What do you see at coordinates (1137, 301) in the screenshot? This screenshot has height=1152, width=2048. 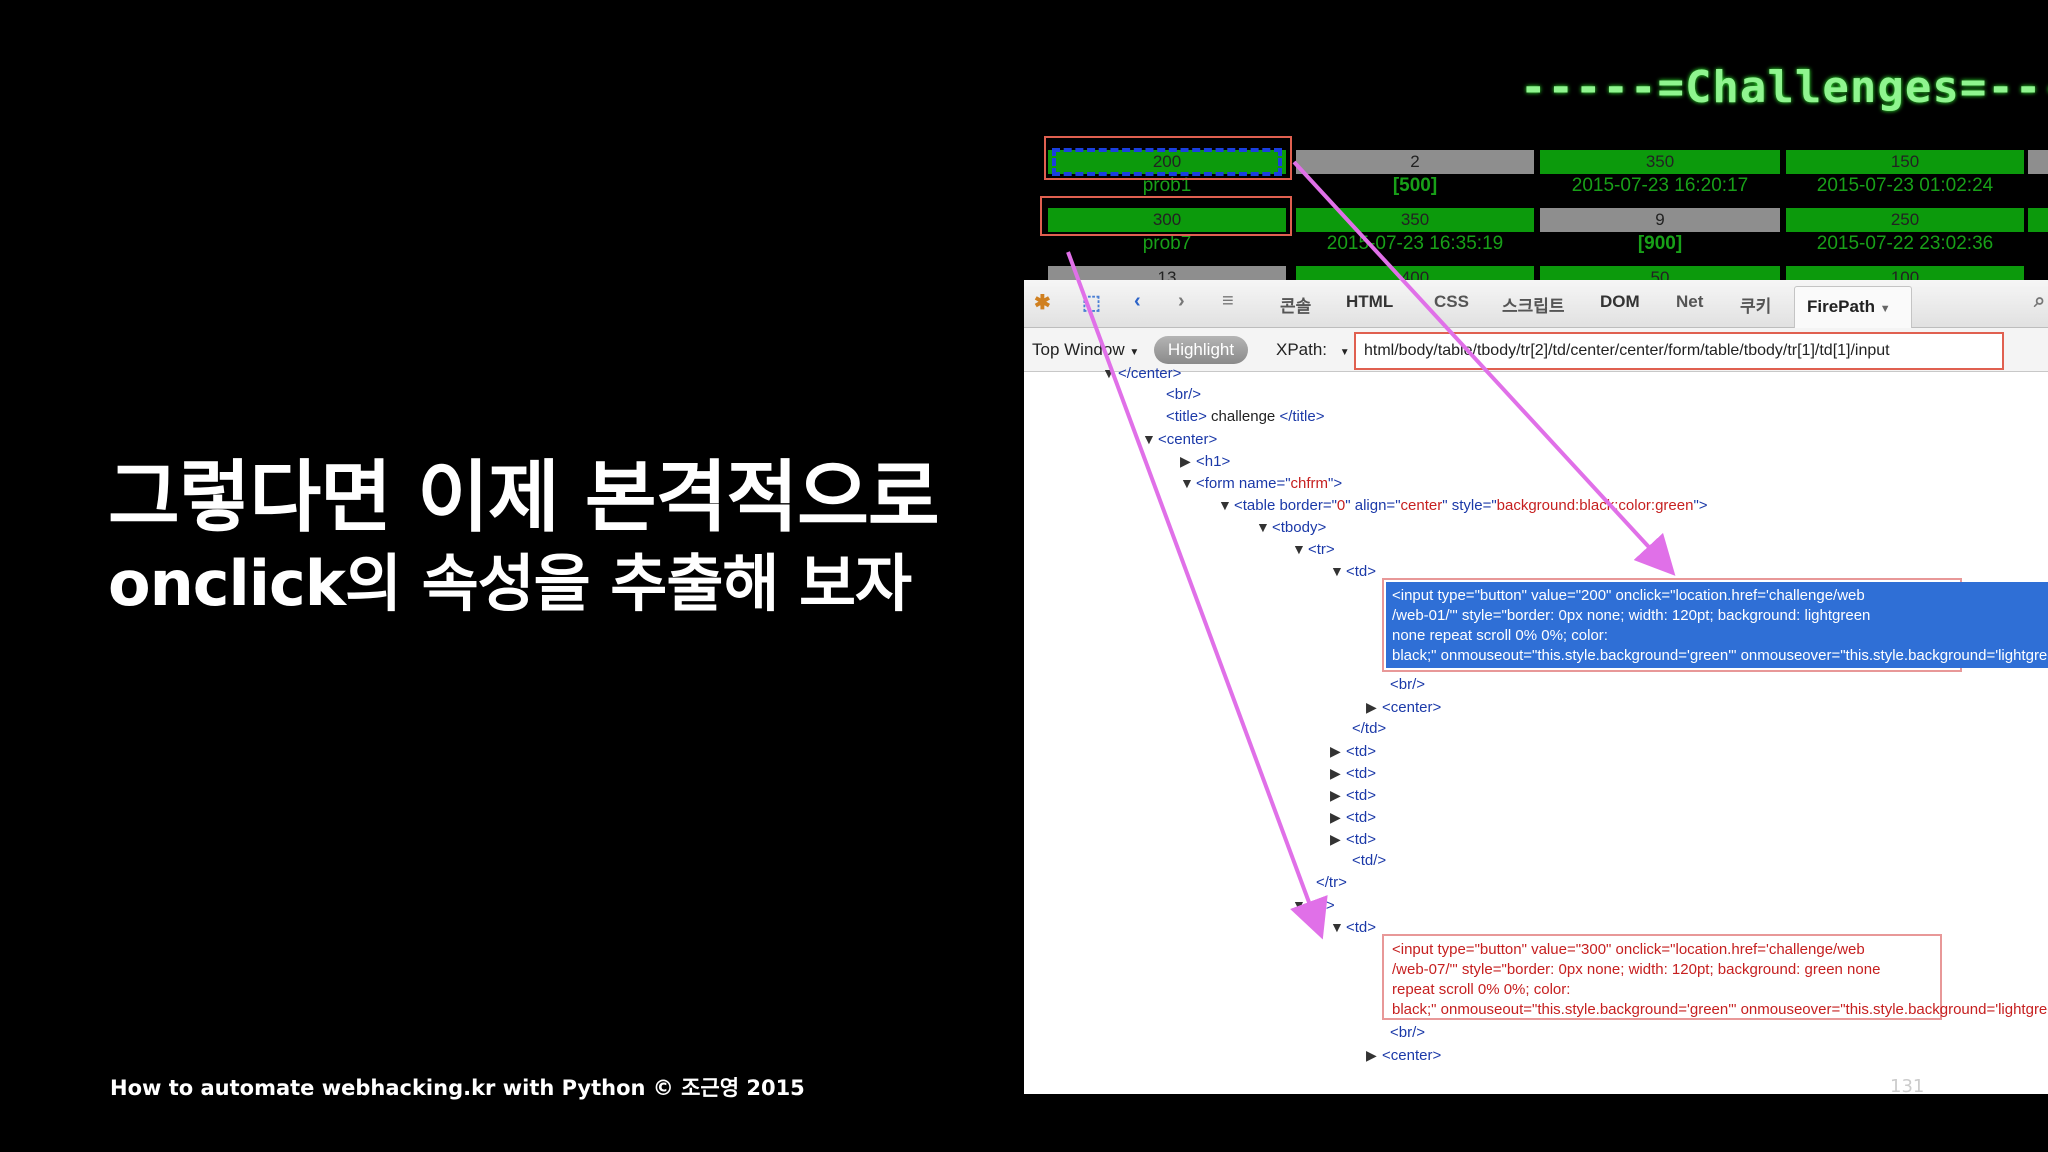 I see `back-icon: ‹` at bounding box center [1137, 301].